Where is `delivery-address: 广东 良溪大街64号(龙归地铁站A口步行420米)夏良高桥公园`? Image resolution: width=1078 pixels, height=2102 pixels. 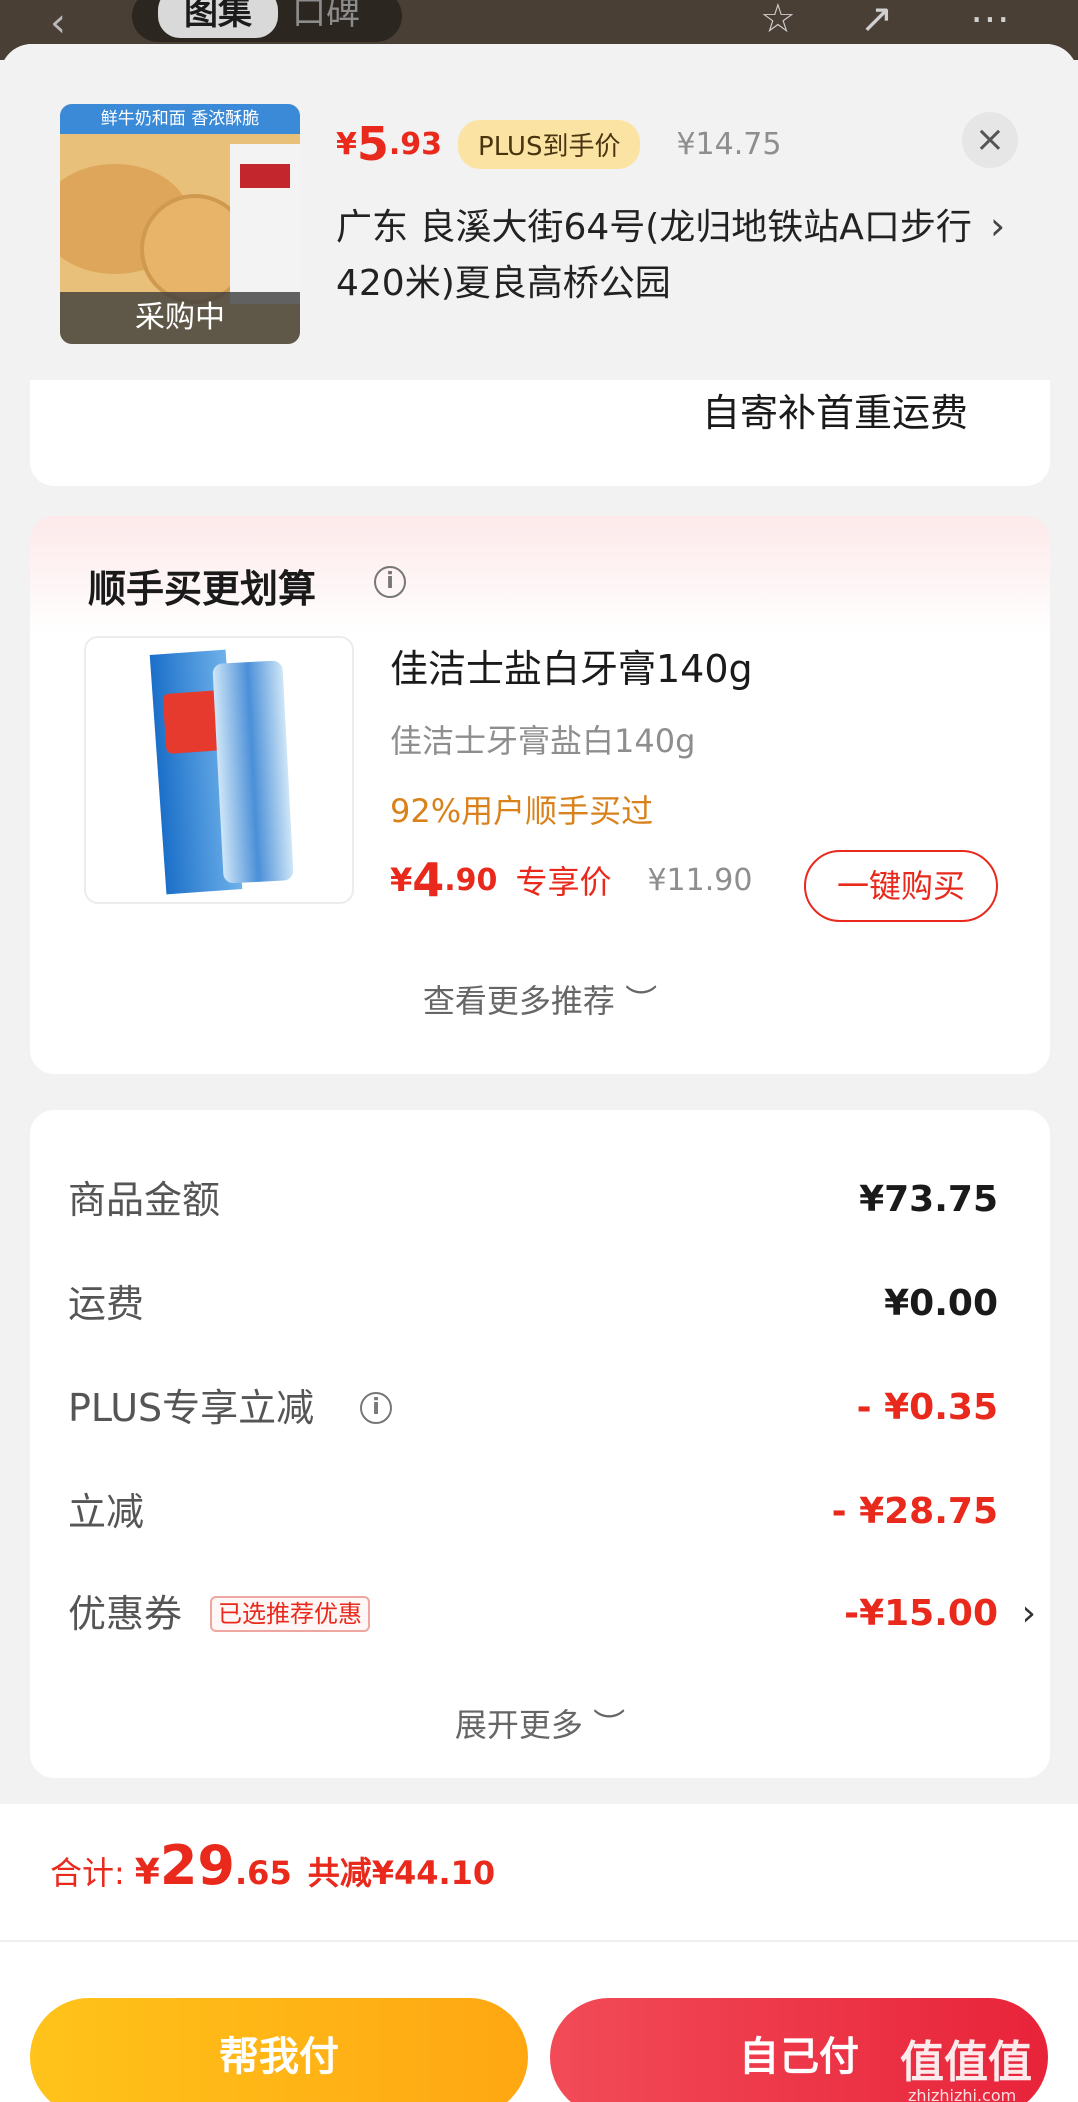
delivery-address: 广东 良溪大街64号(龙归地铁站A口步行420米)夏良高桥公园 is located at coordinates (656, 256).